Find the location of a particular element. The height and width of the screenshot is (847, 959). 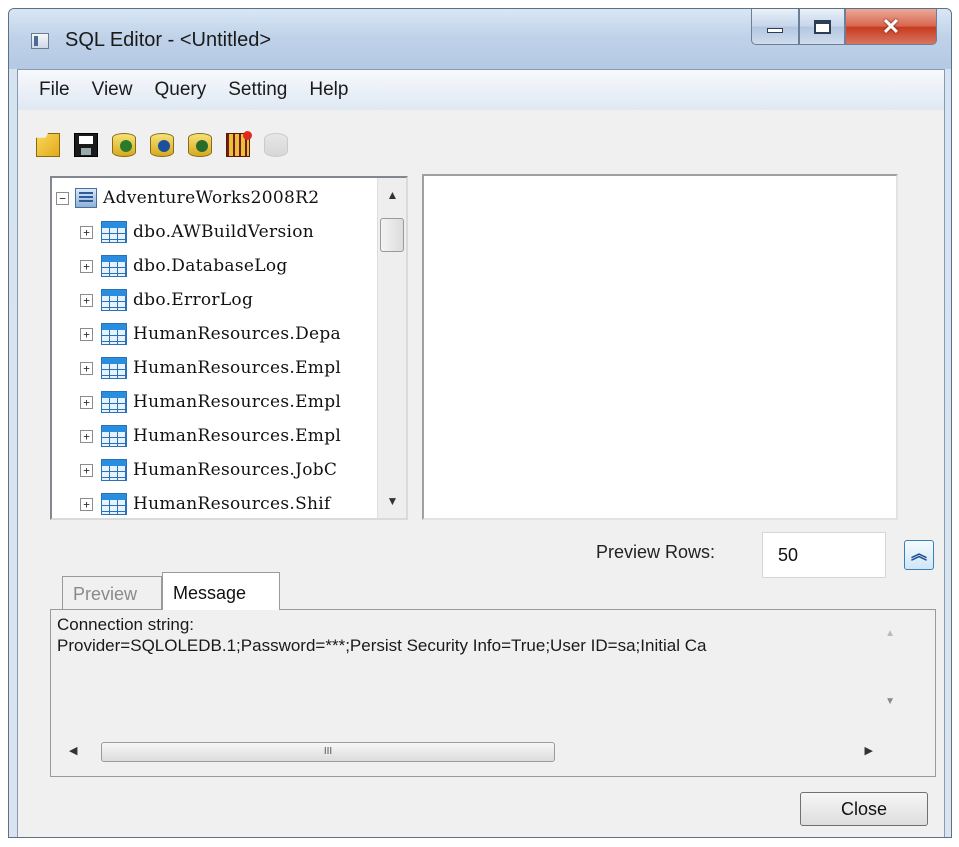

collapse-icon: − is located at coordinates (62, 198).